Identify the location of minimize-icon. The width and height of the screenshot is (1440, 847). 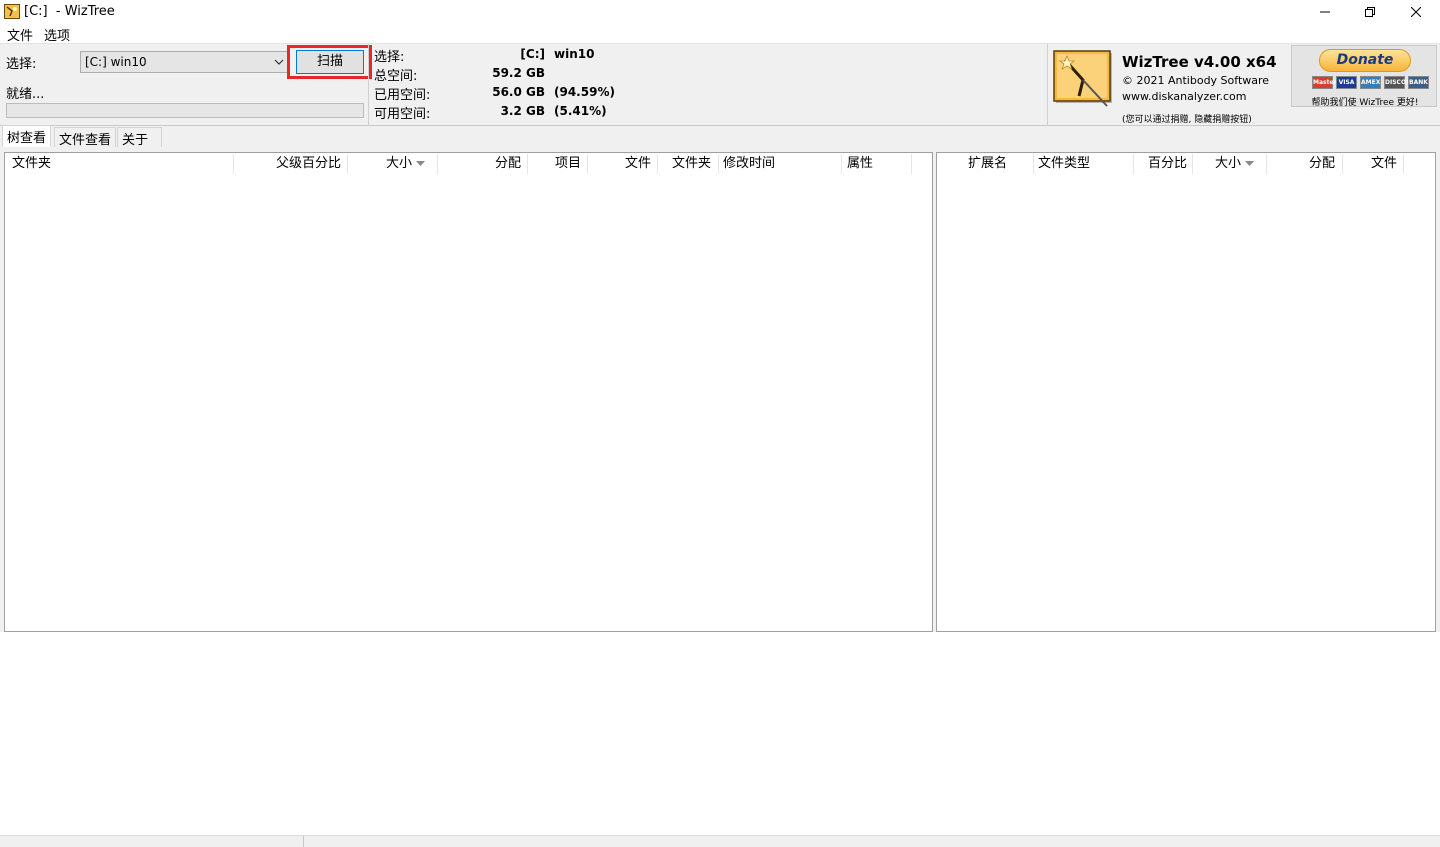
(1325, 12).